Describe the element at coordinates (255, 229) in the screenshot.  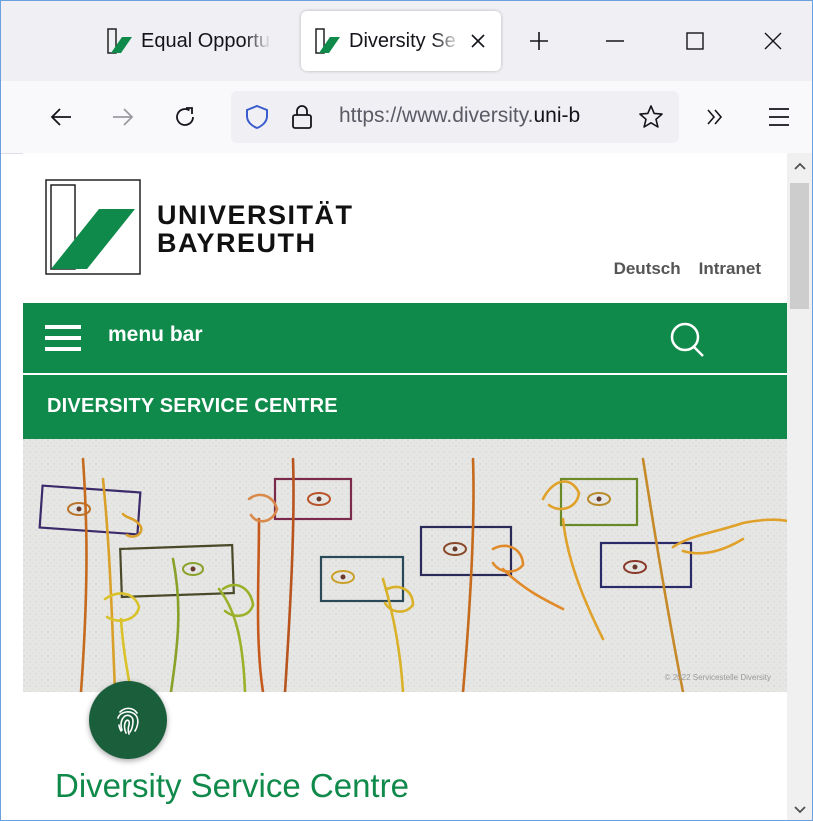
I see `university-name: UNIVERSITÄT BAYREUTH` at that location.